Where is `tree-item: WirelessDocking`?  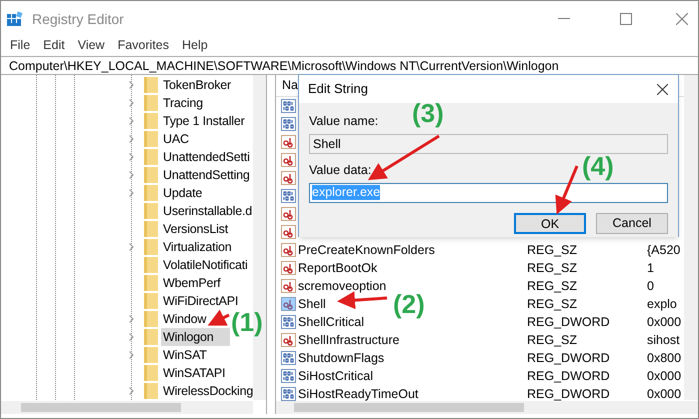
tree-item: WirelessDocking is located at coordinates (208, 391).